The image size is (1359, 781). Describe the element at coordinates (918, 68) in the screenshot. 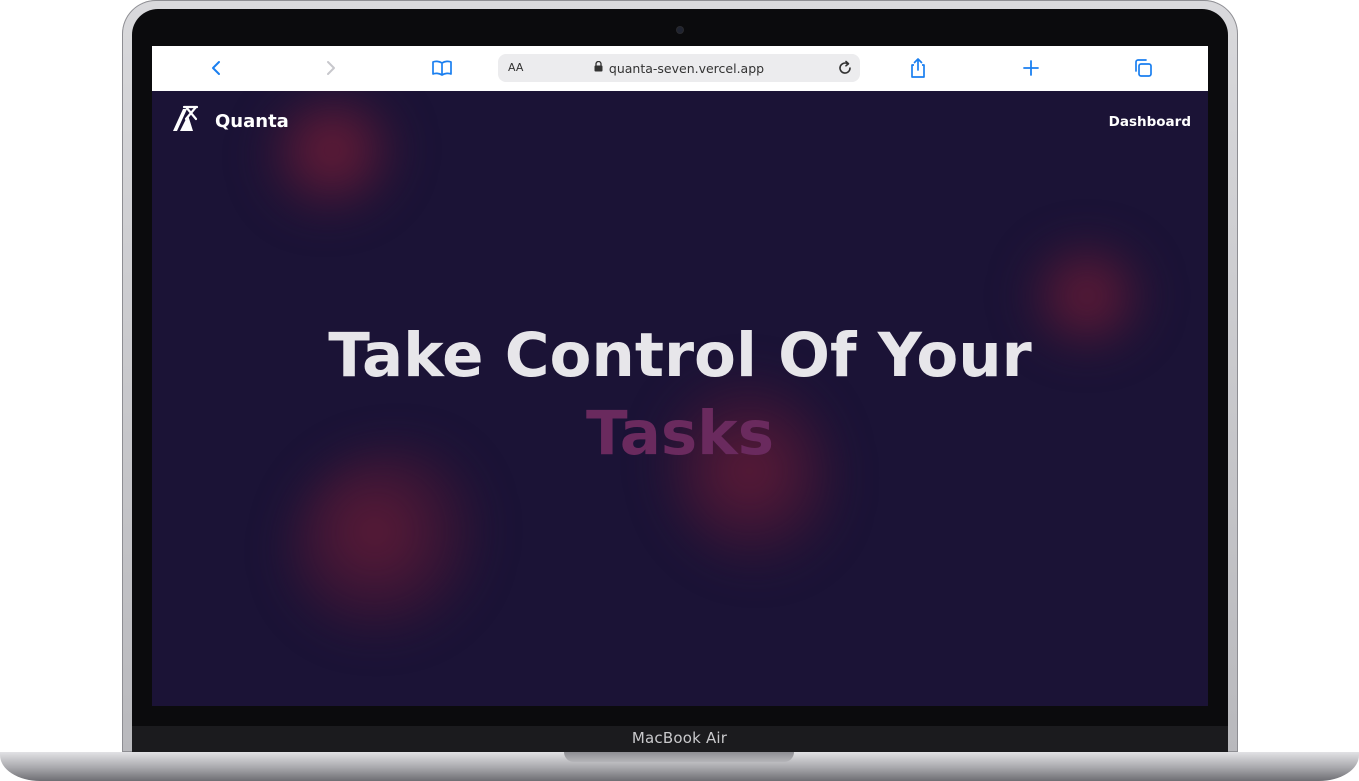

I see `share-icon` at that location.